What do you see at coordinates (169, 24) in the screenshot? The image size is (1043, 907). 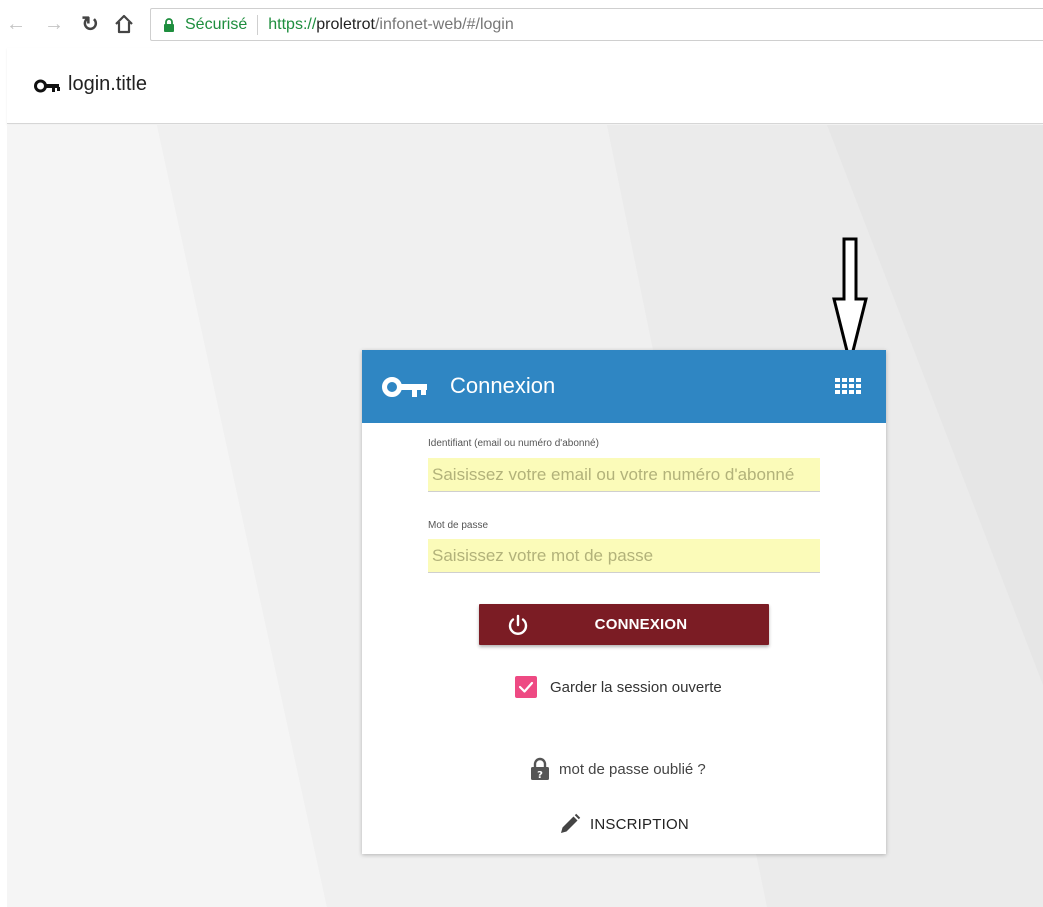 I see `lock-icon` at bounding box center [169, 24].